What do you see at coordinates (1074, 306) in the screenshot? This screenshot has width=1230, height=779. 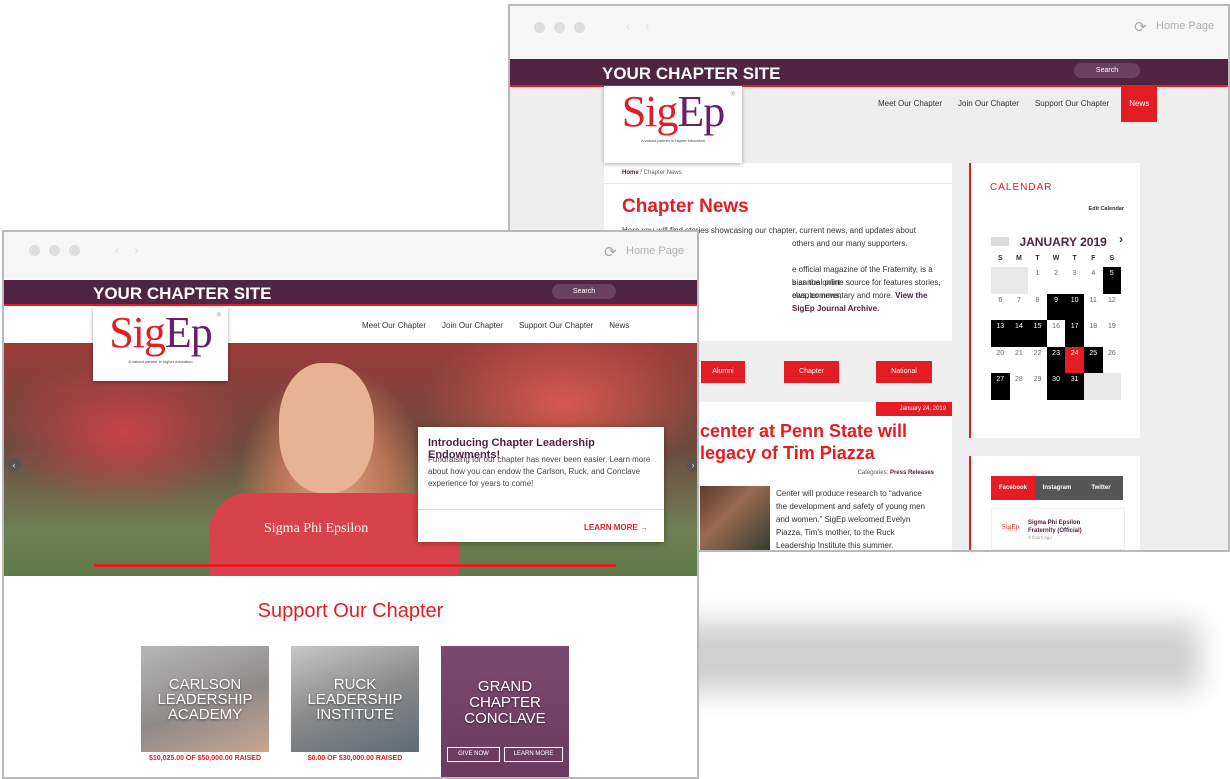 I see `calendar-day: 10` at bounding box center [1074, 306].